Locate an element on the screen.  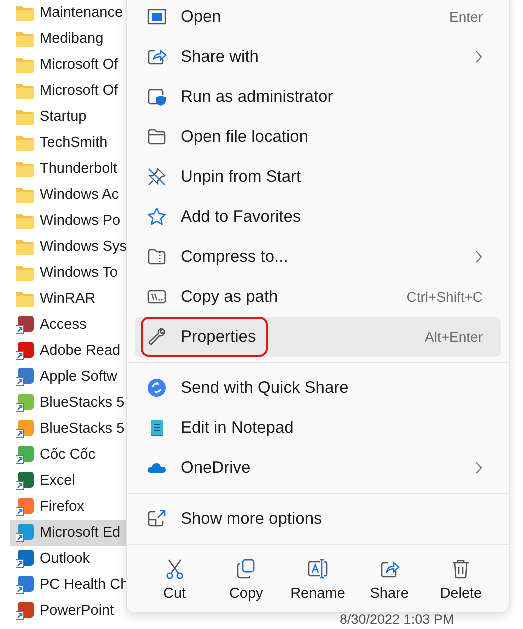
file-list-item: Startup is located at coordinates (64, 117).